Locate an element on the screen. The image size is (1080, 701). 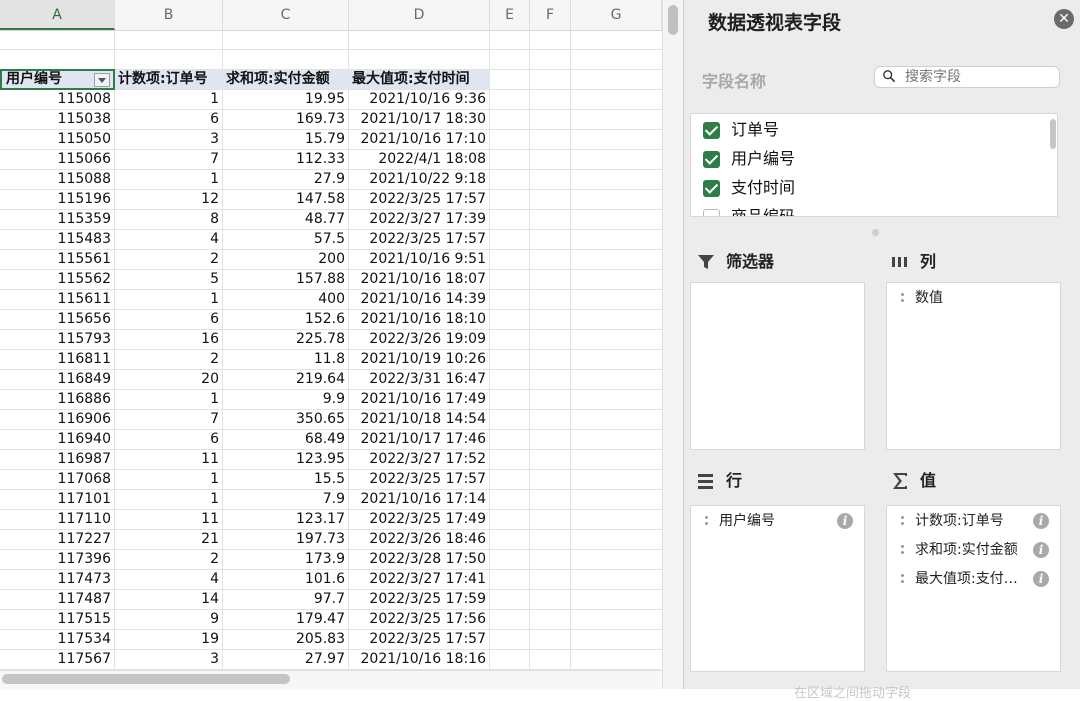
table-row: 117487 14 97.7 2022/3/25 17:59 is located at coordinates (331, 600).